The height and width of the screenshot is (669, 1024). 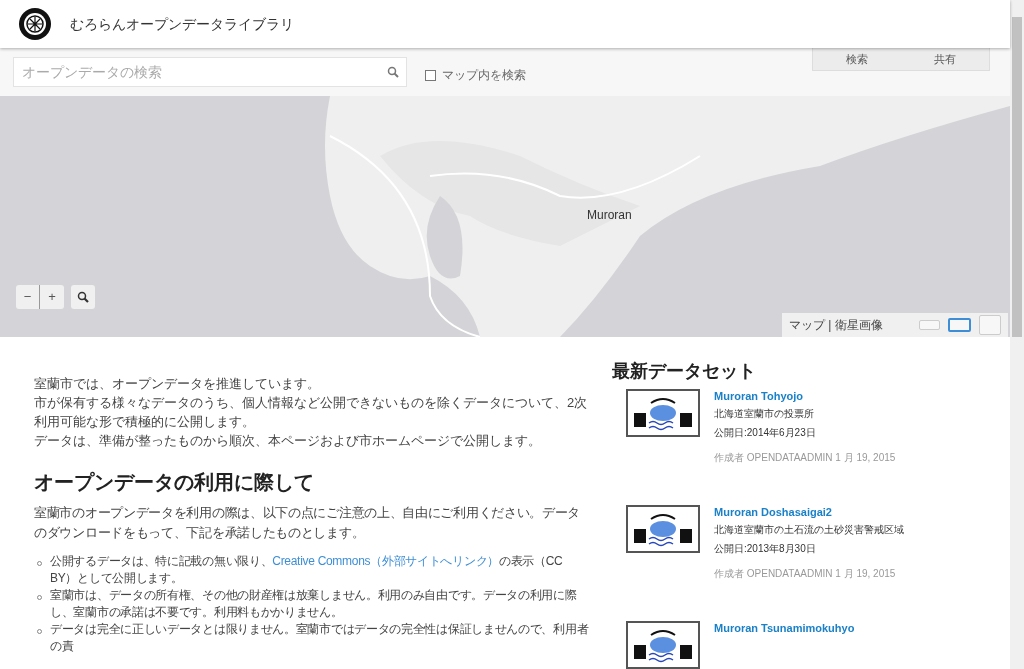 I want to click on dataset-description: 北海道室蘭市の土石流の土砂災害警戒区域, so click(x=809, y=530).